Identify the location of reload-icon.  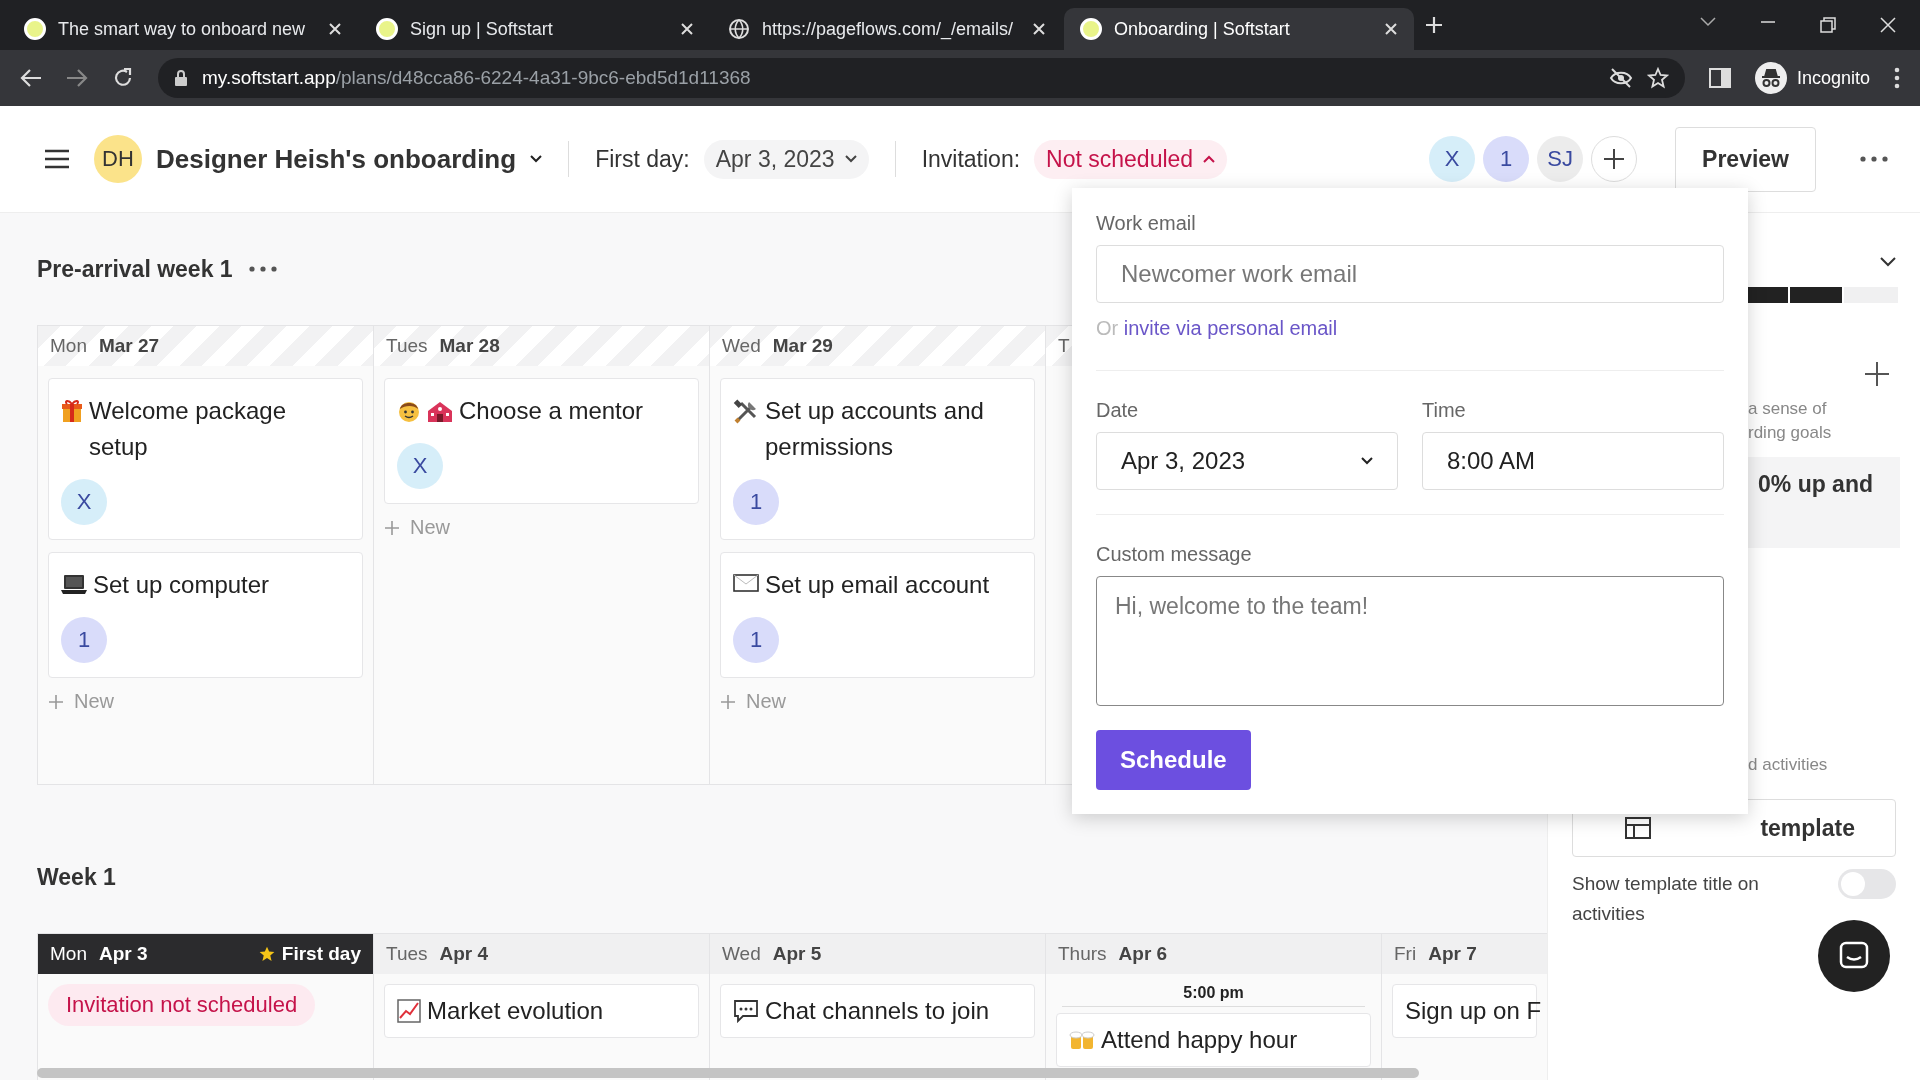
(123, 78).